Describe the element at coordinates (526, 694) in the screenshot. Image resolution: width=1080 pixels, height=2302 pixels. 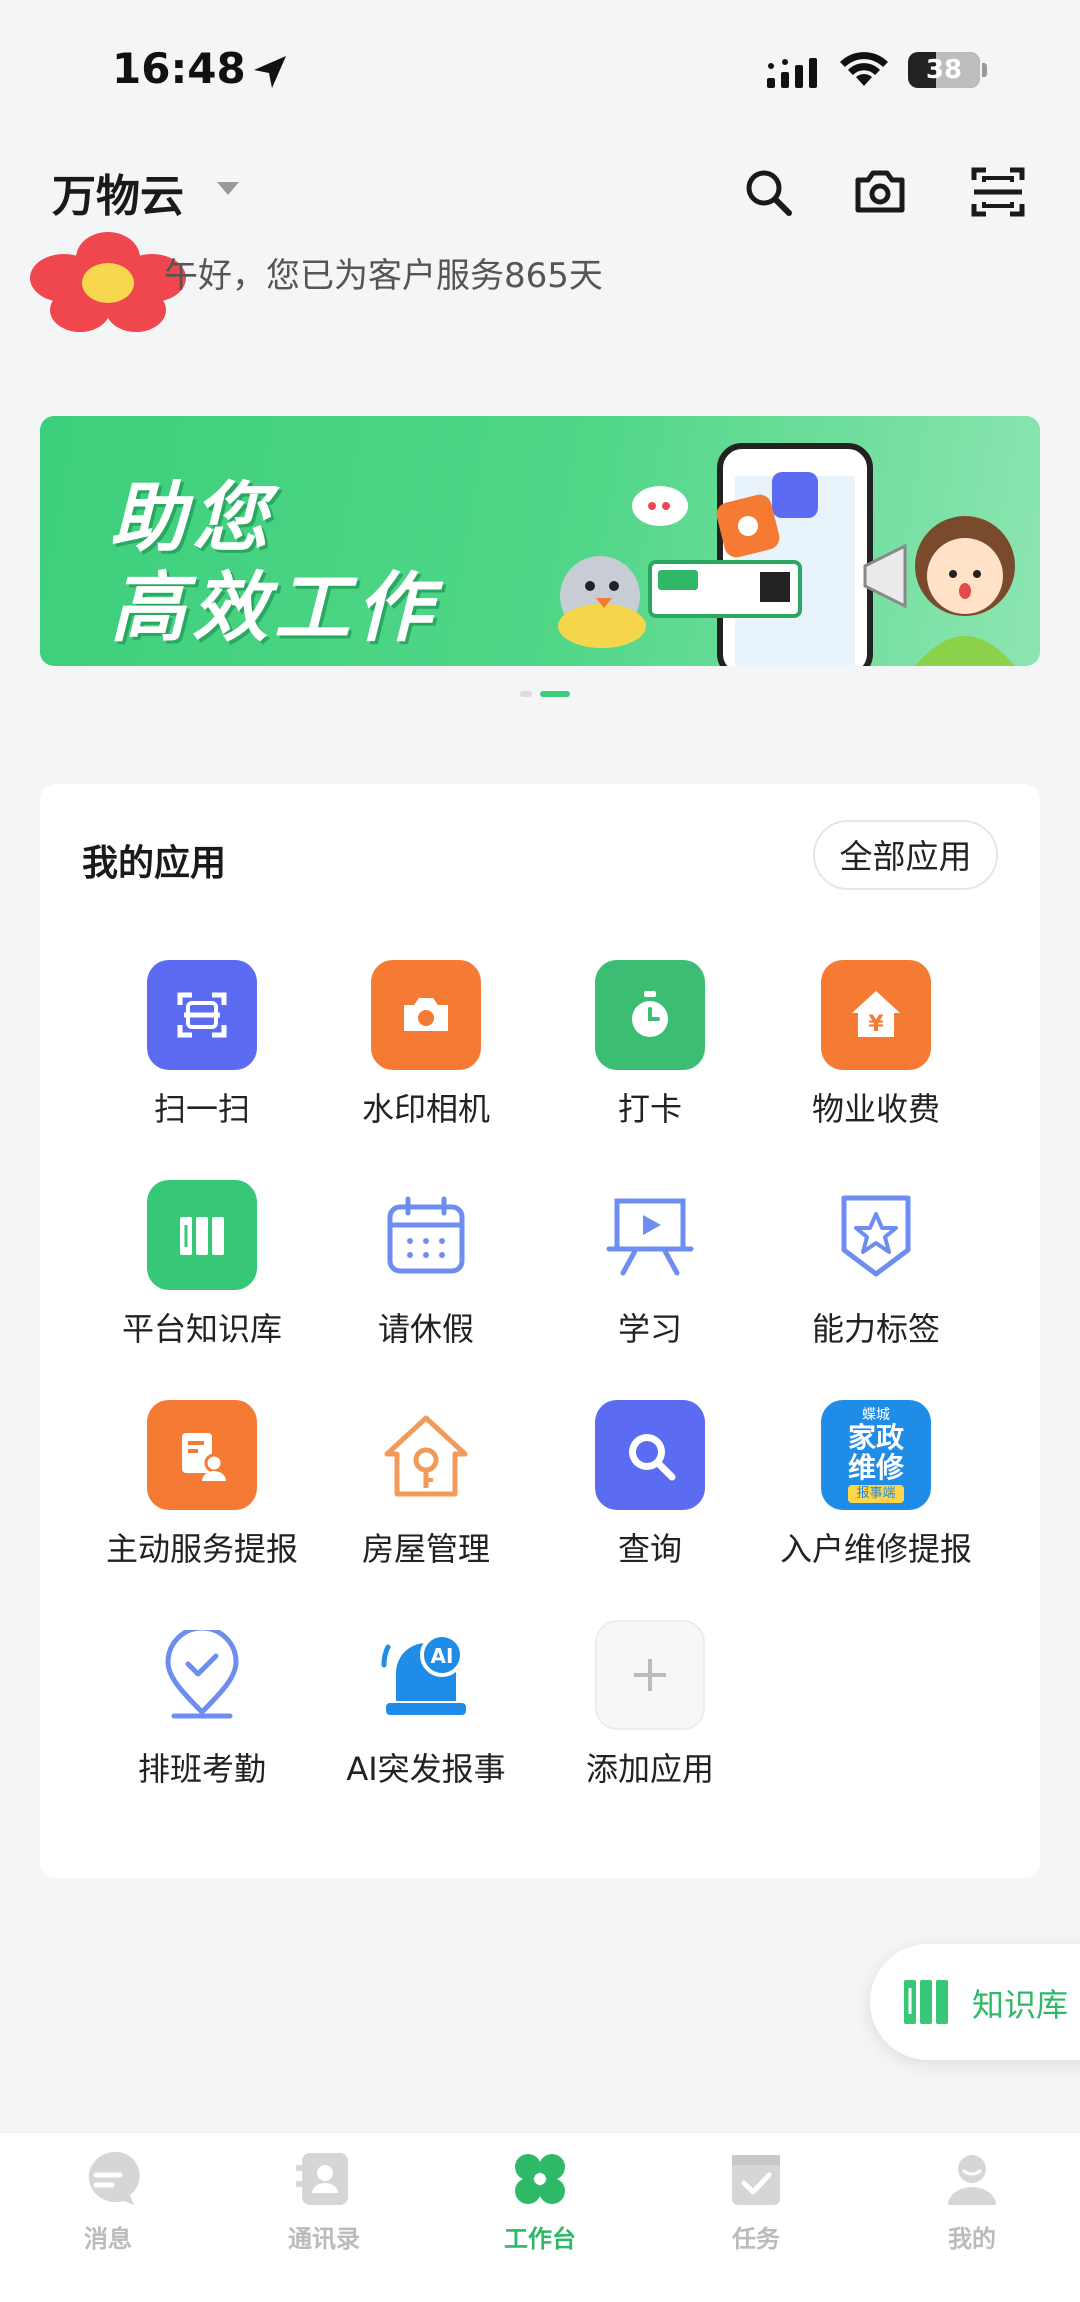
I see `banner-dot` at that location.